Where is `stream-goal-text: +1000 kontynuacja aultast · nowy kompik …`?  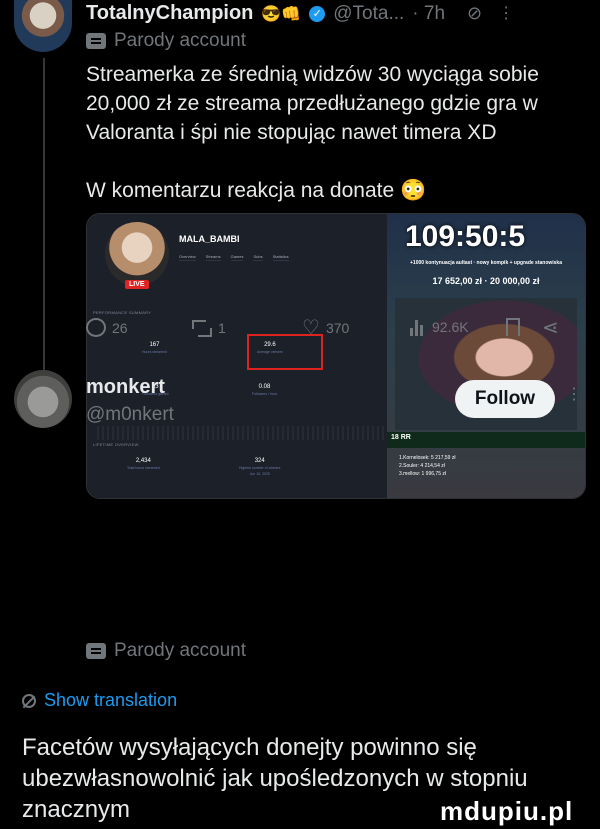 stream-goal-text: +1000 kontynuacja aultast · nowy kompik … is located at coordinates (486, 263).